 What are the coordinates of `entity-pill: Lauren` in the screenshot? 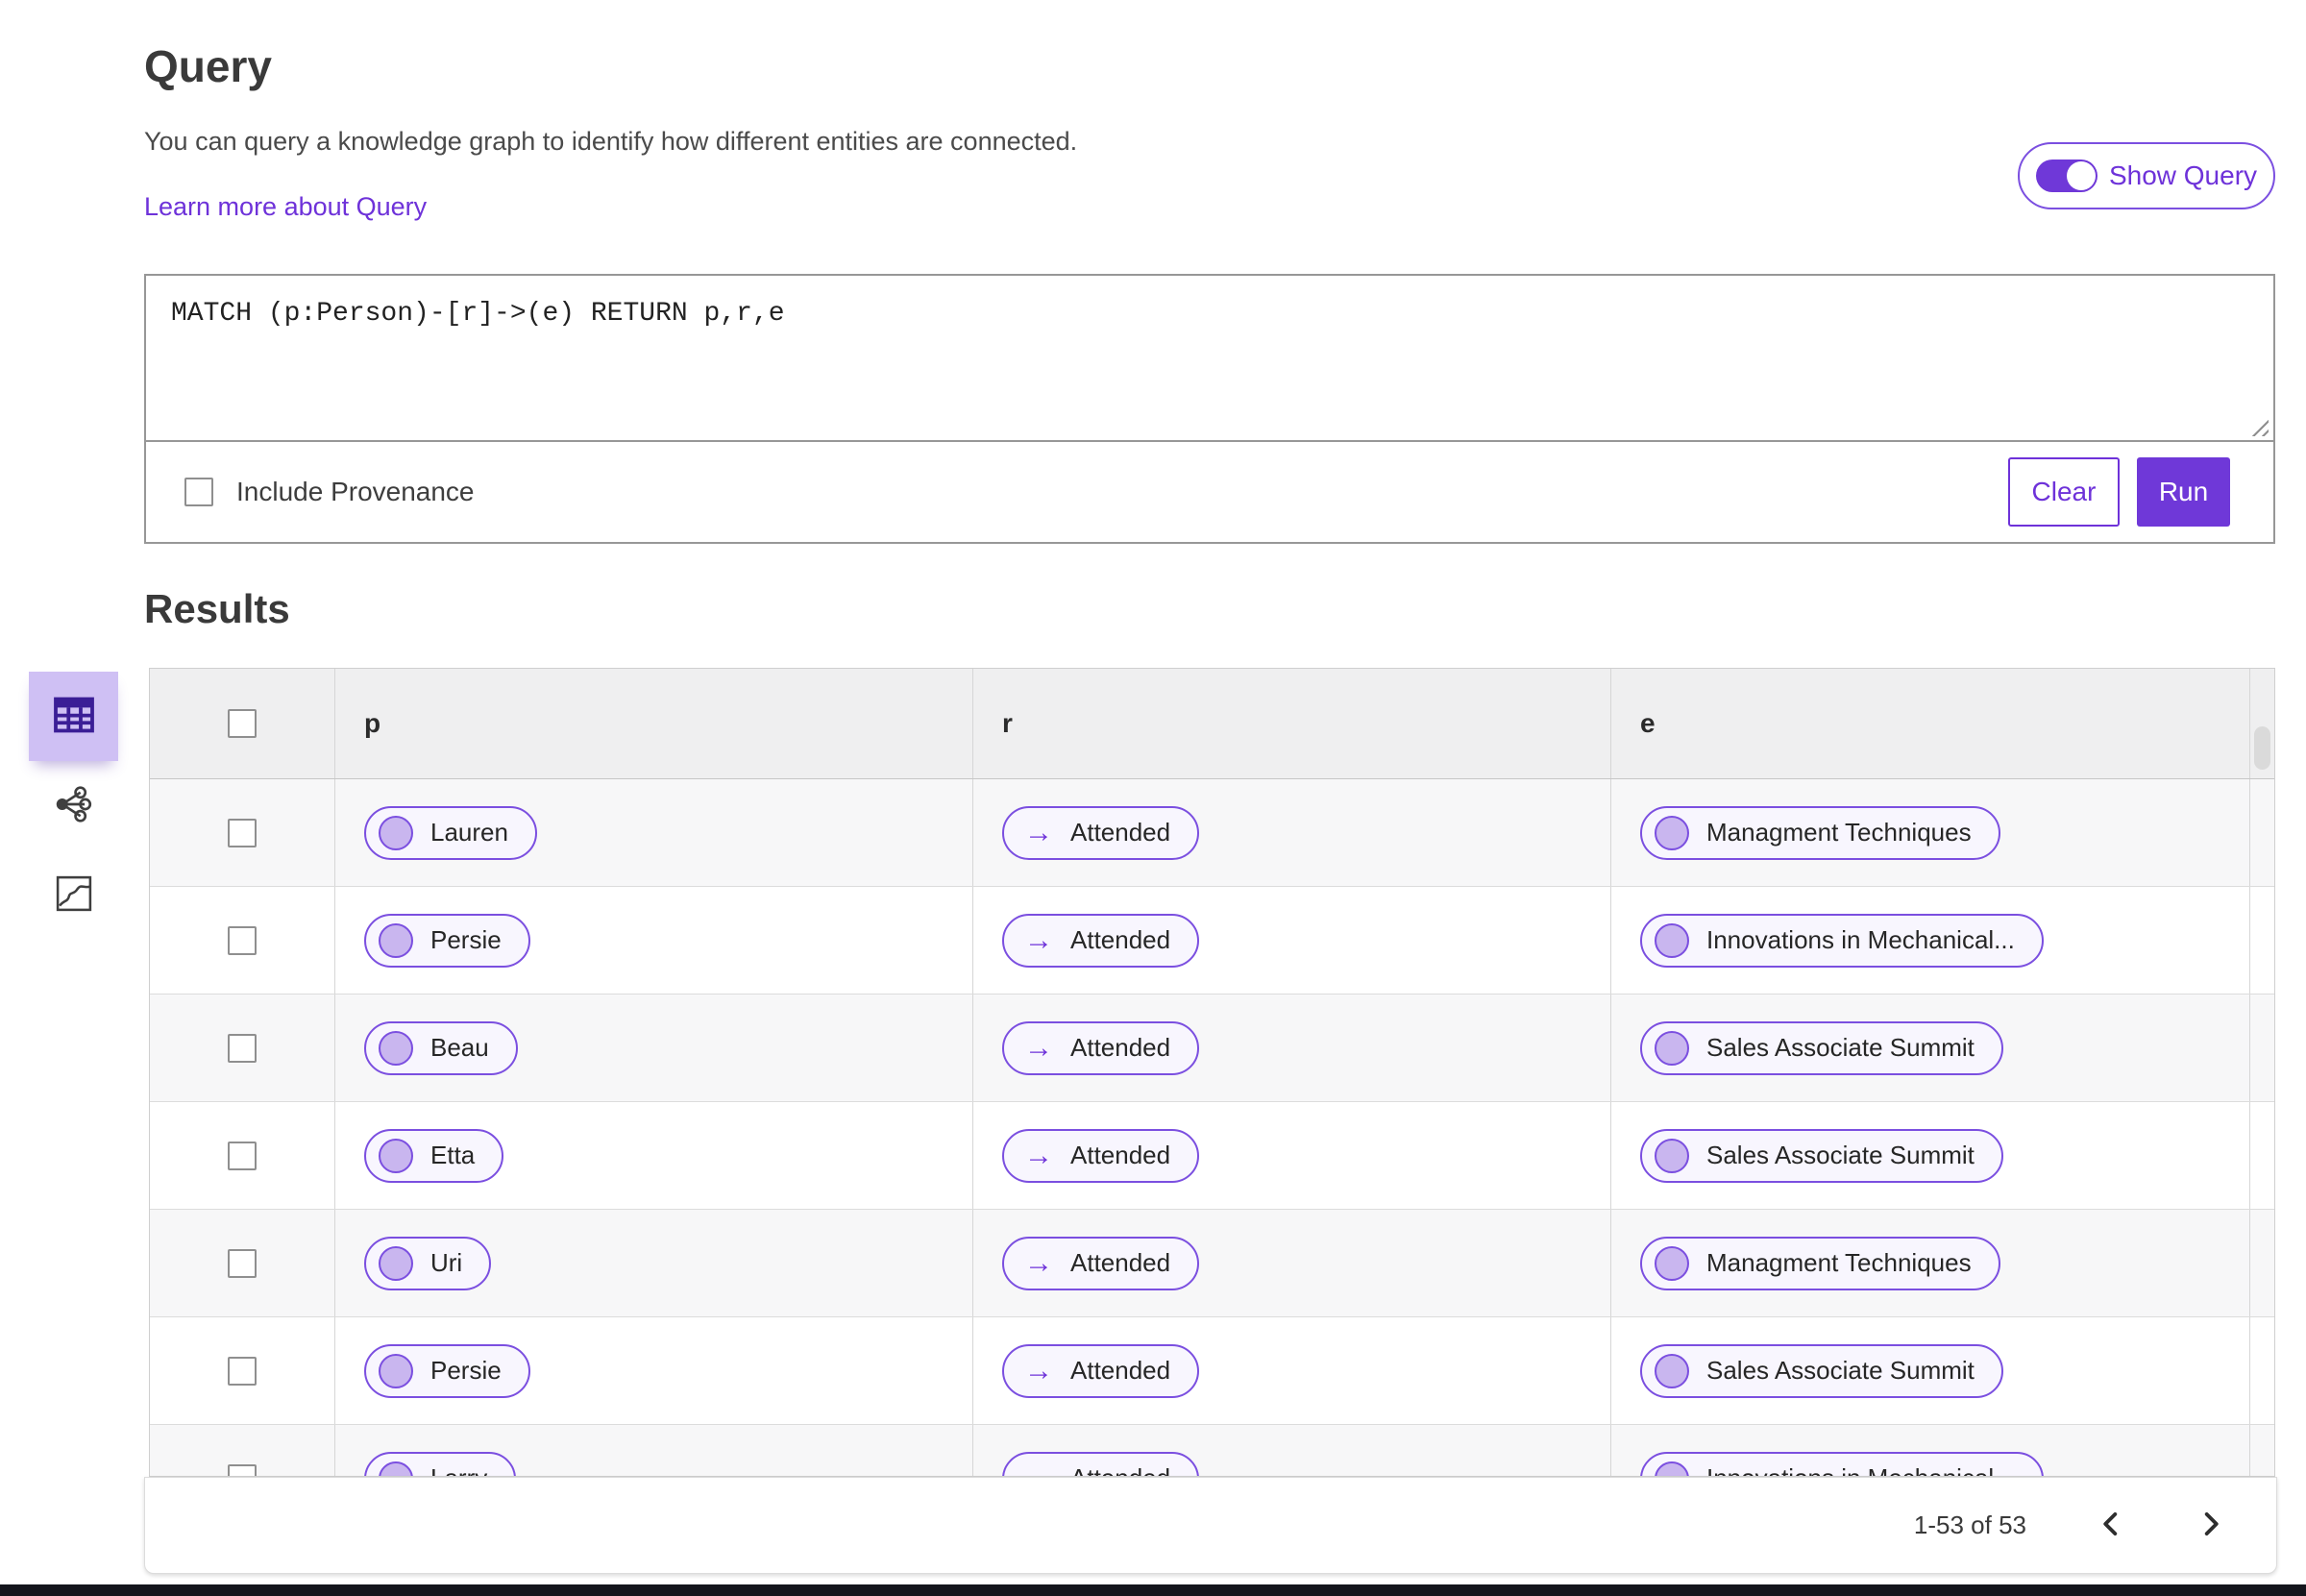 It's located at (450, 832).